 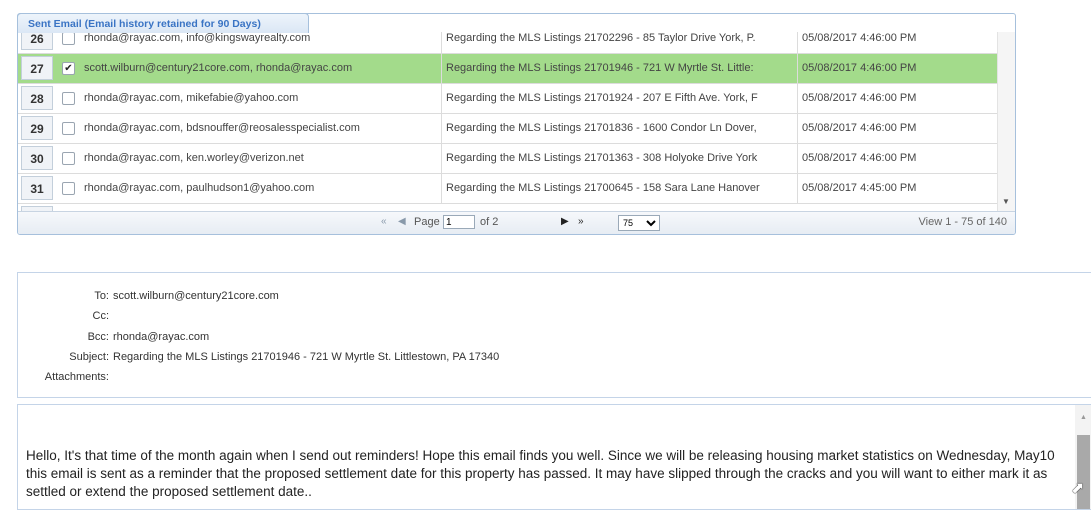 What do you see at coordinates (459, 222) in the screenshot?
I see `page-number-input` at bounding box center [459, 222].